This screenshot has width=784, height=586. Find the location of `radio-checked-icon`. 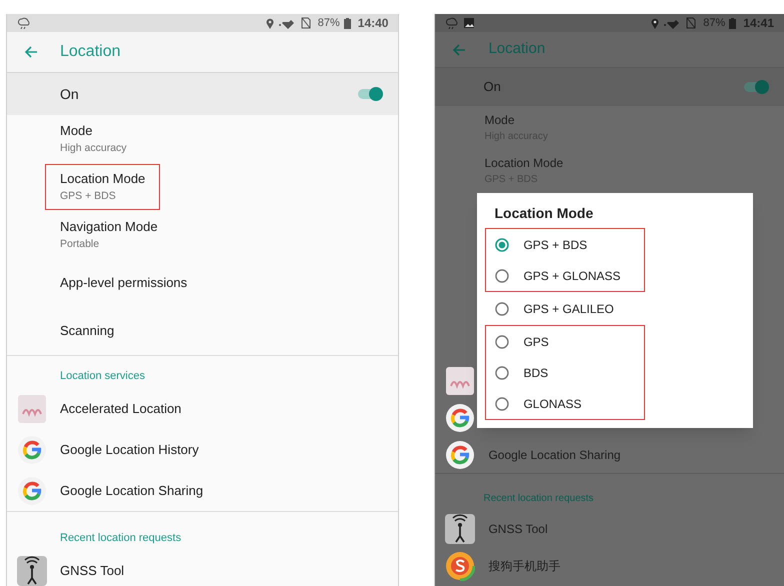

radio-checked-icon is located at coordinates (502, 245).